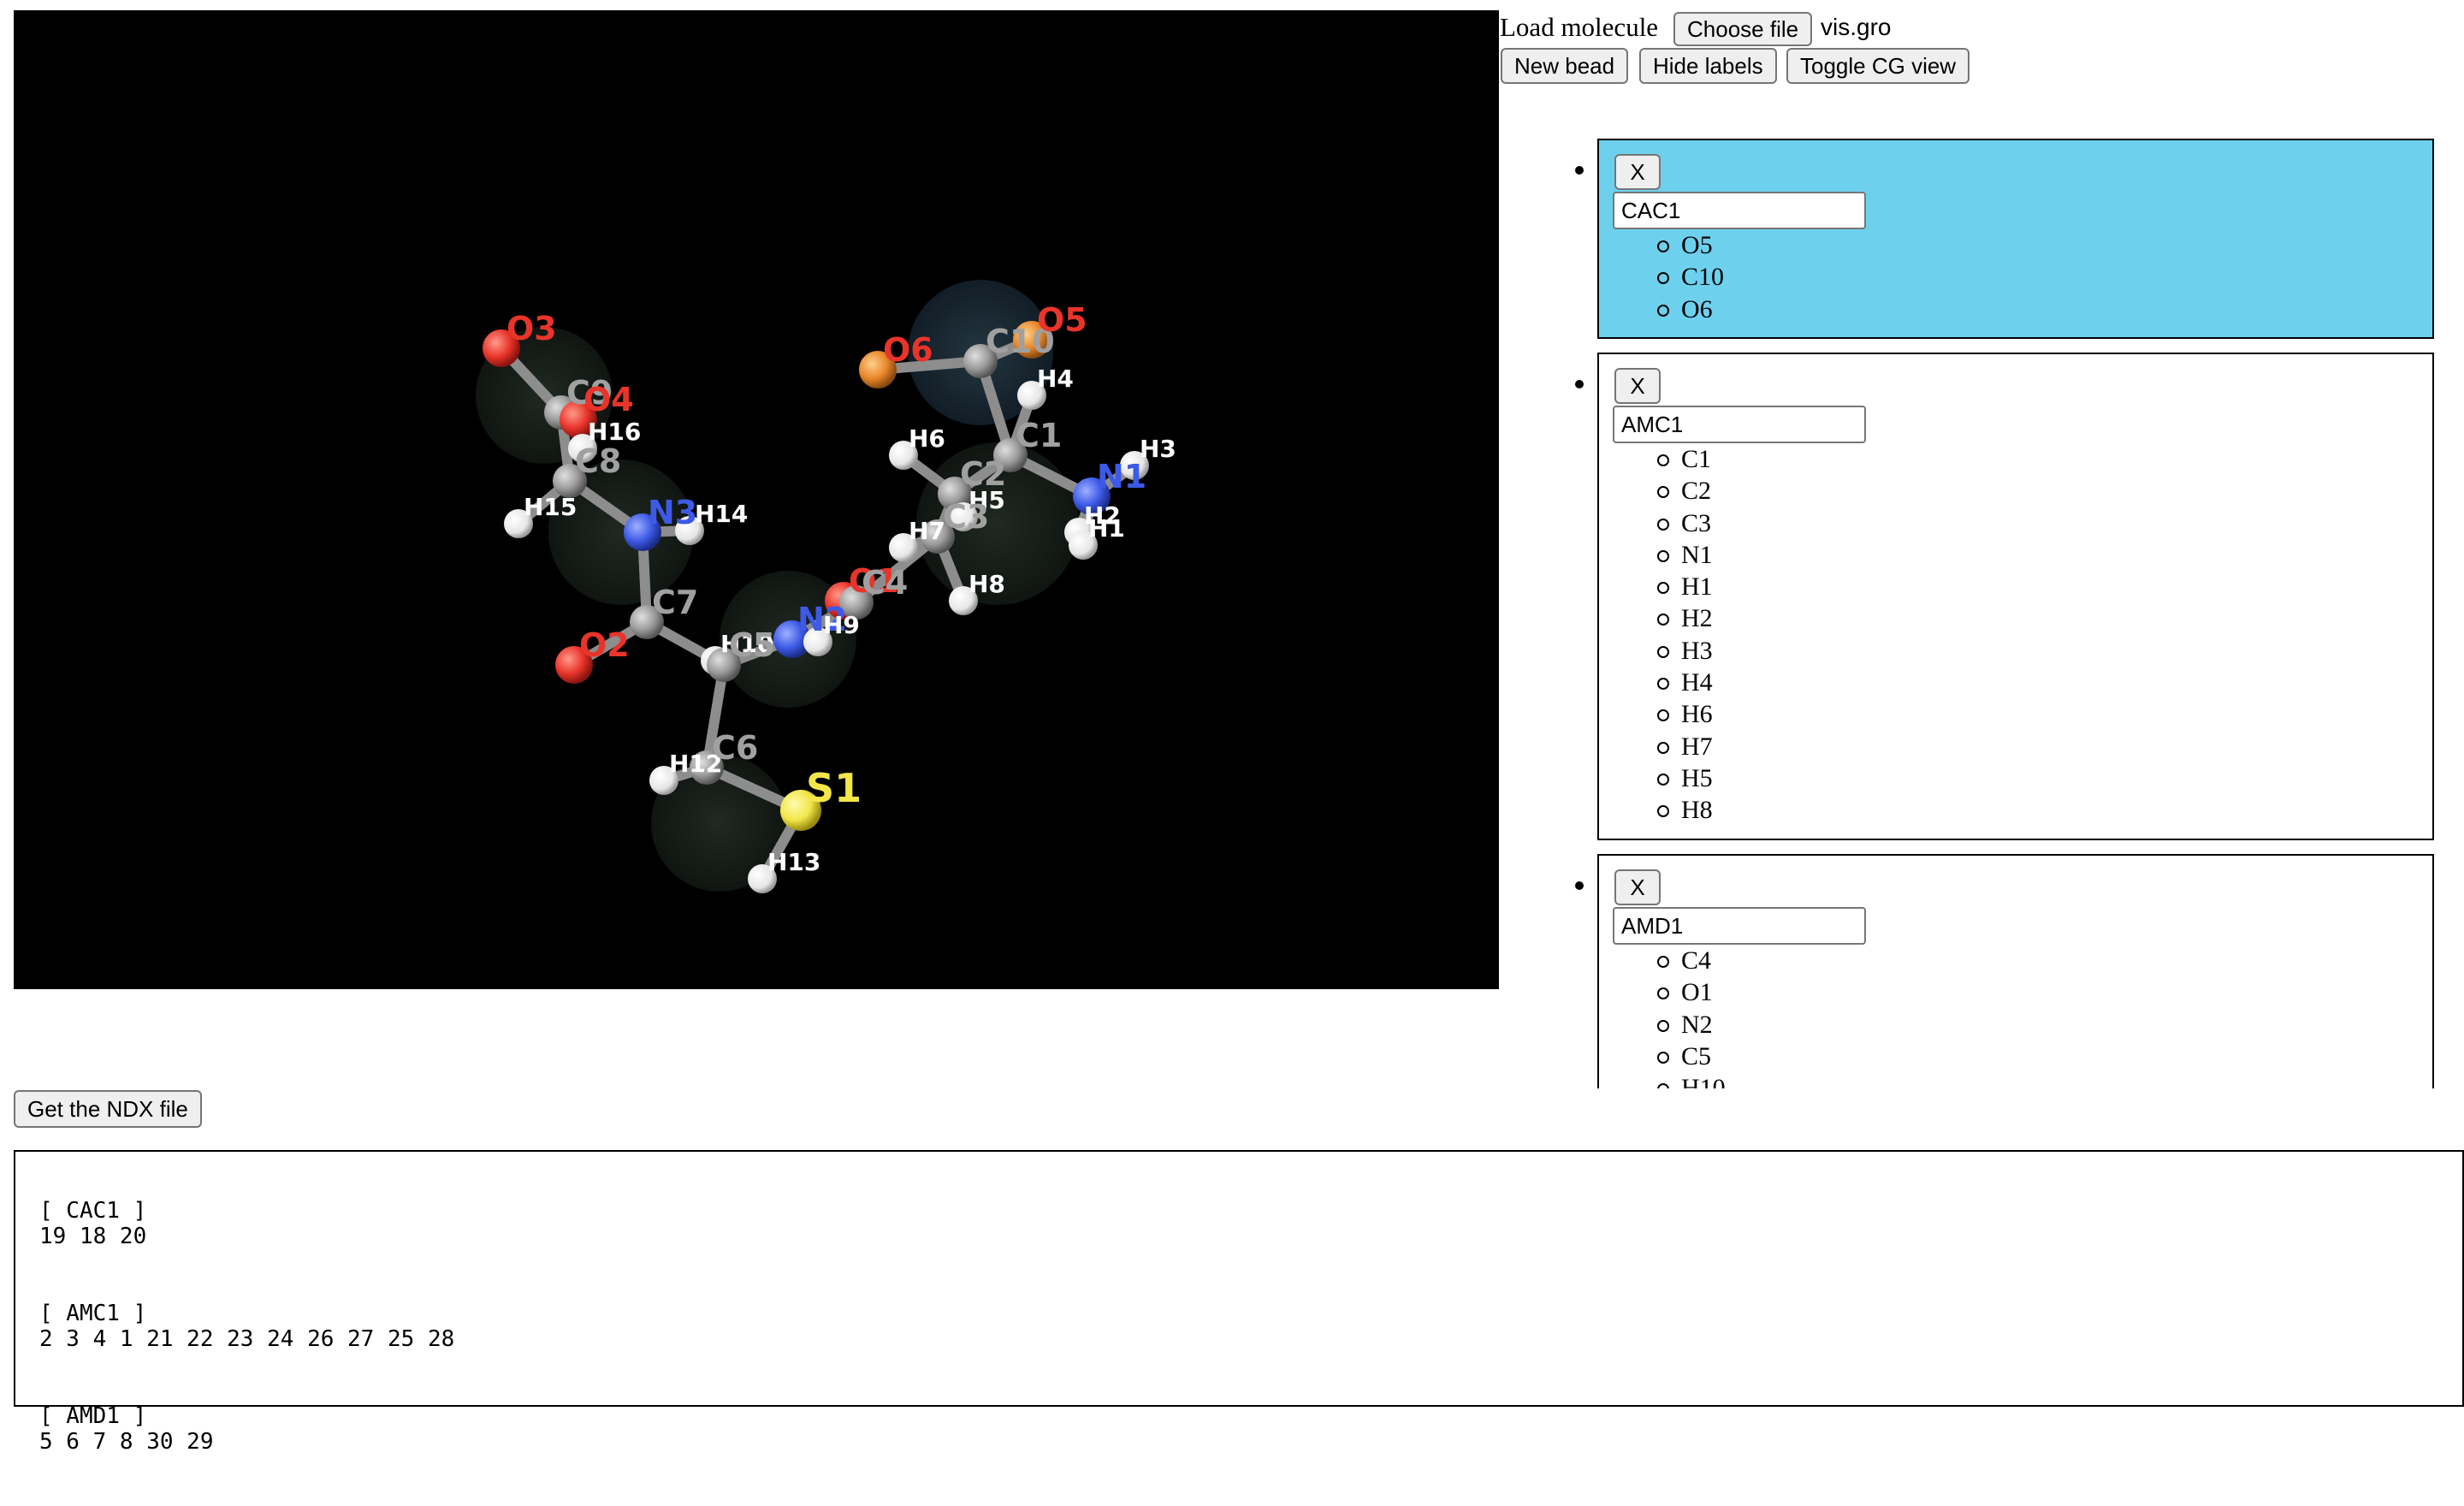 This screenshot has width=2464, height=1506. Describe the element at coordinates (1062, 320) in the screenshot. I see `atom-label: O5` at that location.